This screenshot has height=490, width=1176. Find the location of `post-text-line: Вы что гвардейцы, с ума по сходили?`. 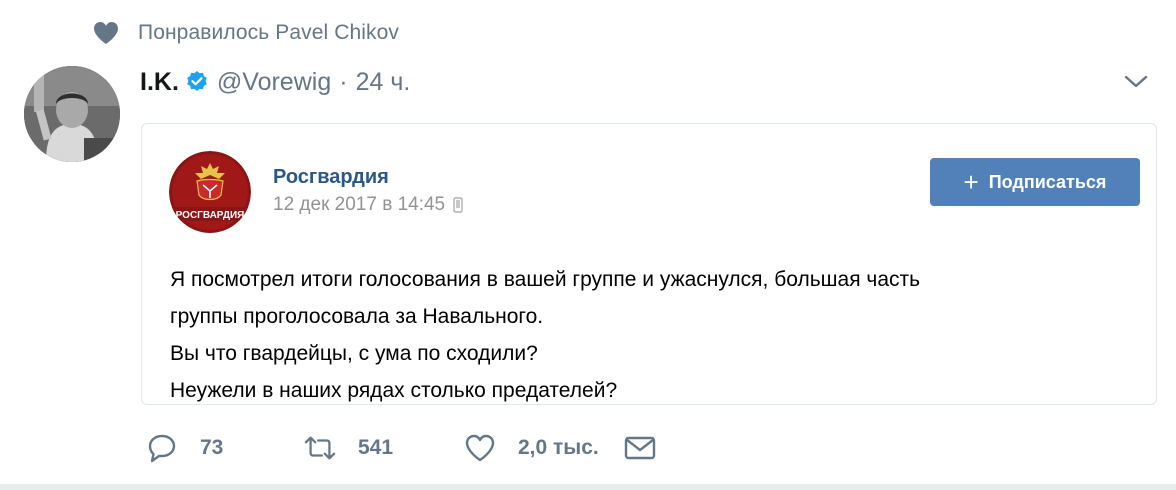

post-text-line: Вы что гвардейцы, с ума по сходили? is located at coordinates (354, 353).